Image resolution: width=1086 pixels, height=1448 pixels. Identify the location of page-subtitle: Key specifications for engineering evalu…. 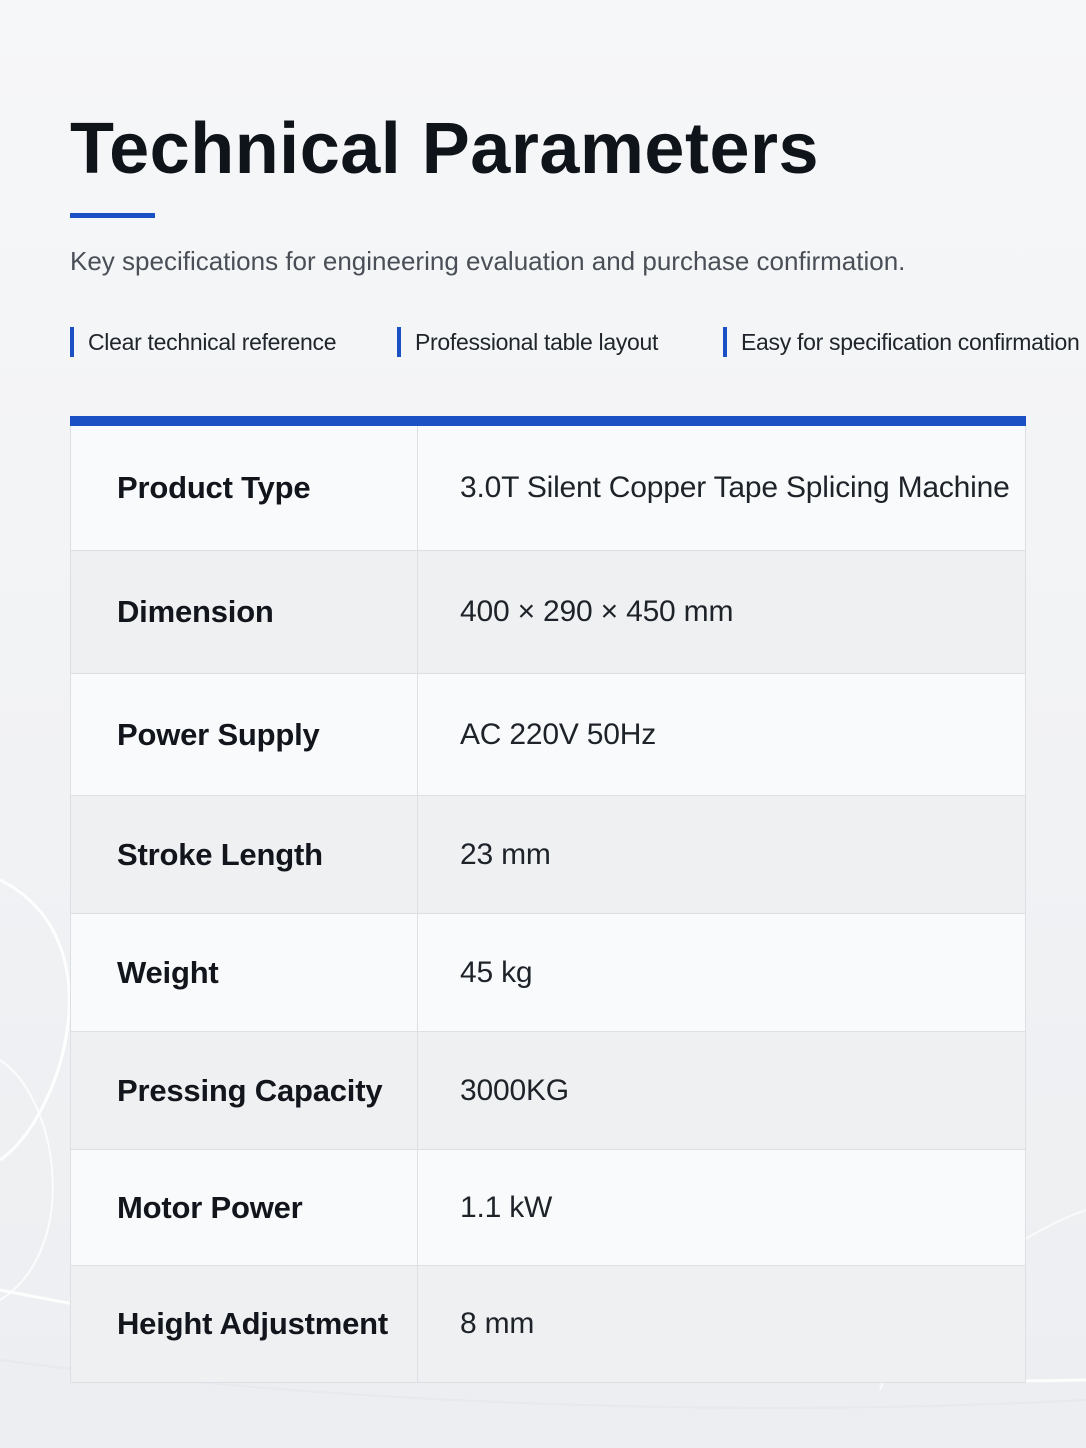
(488, 261).